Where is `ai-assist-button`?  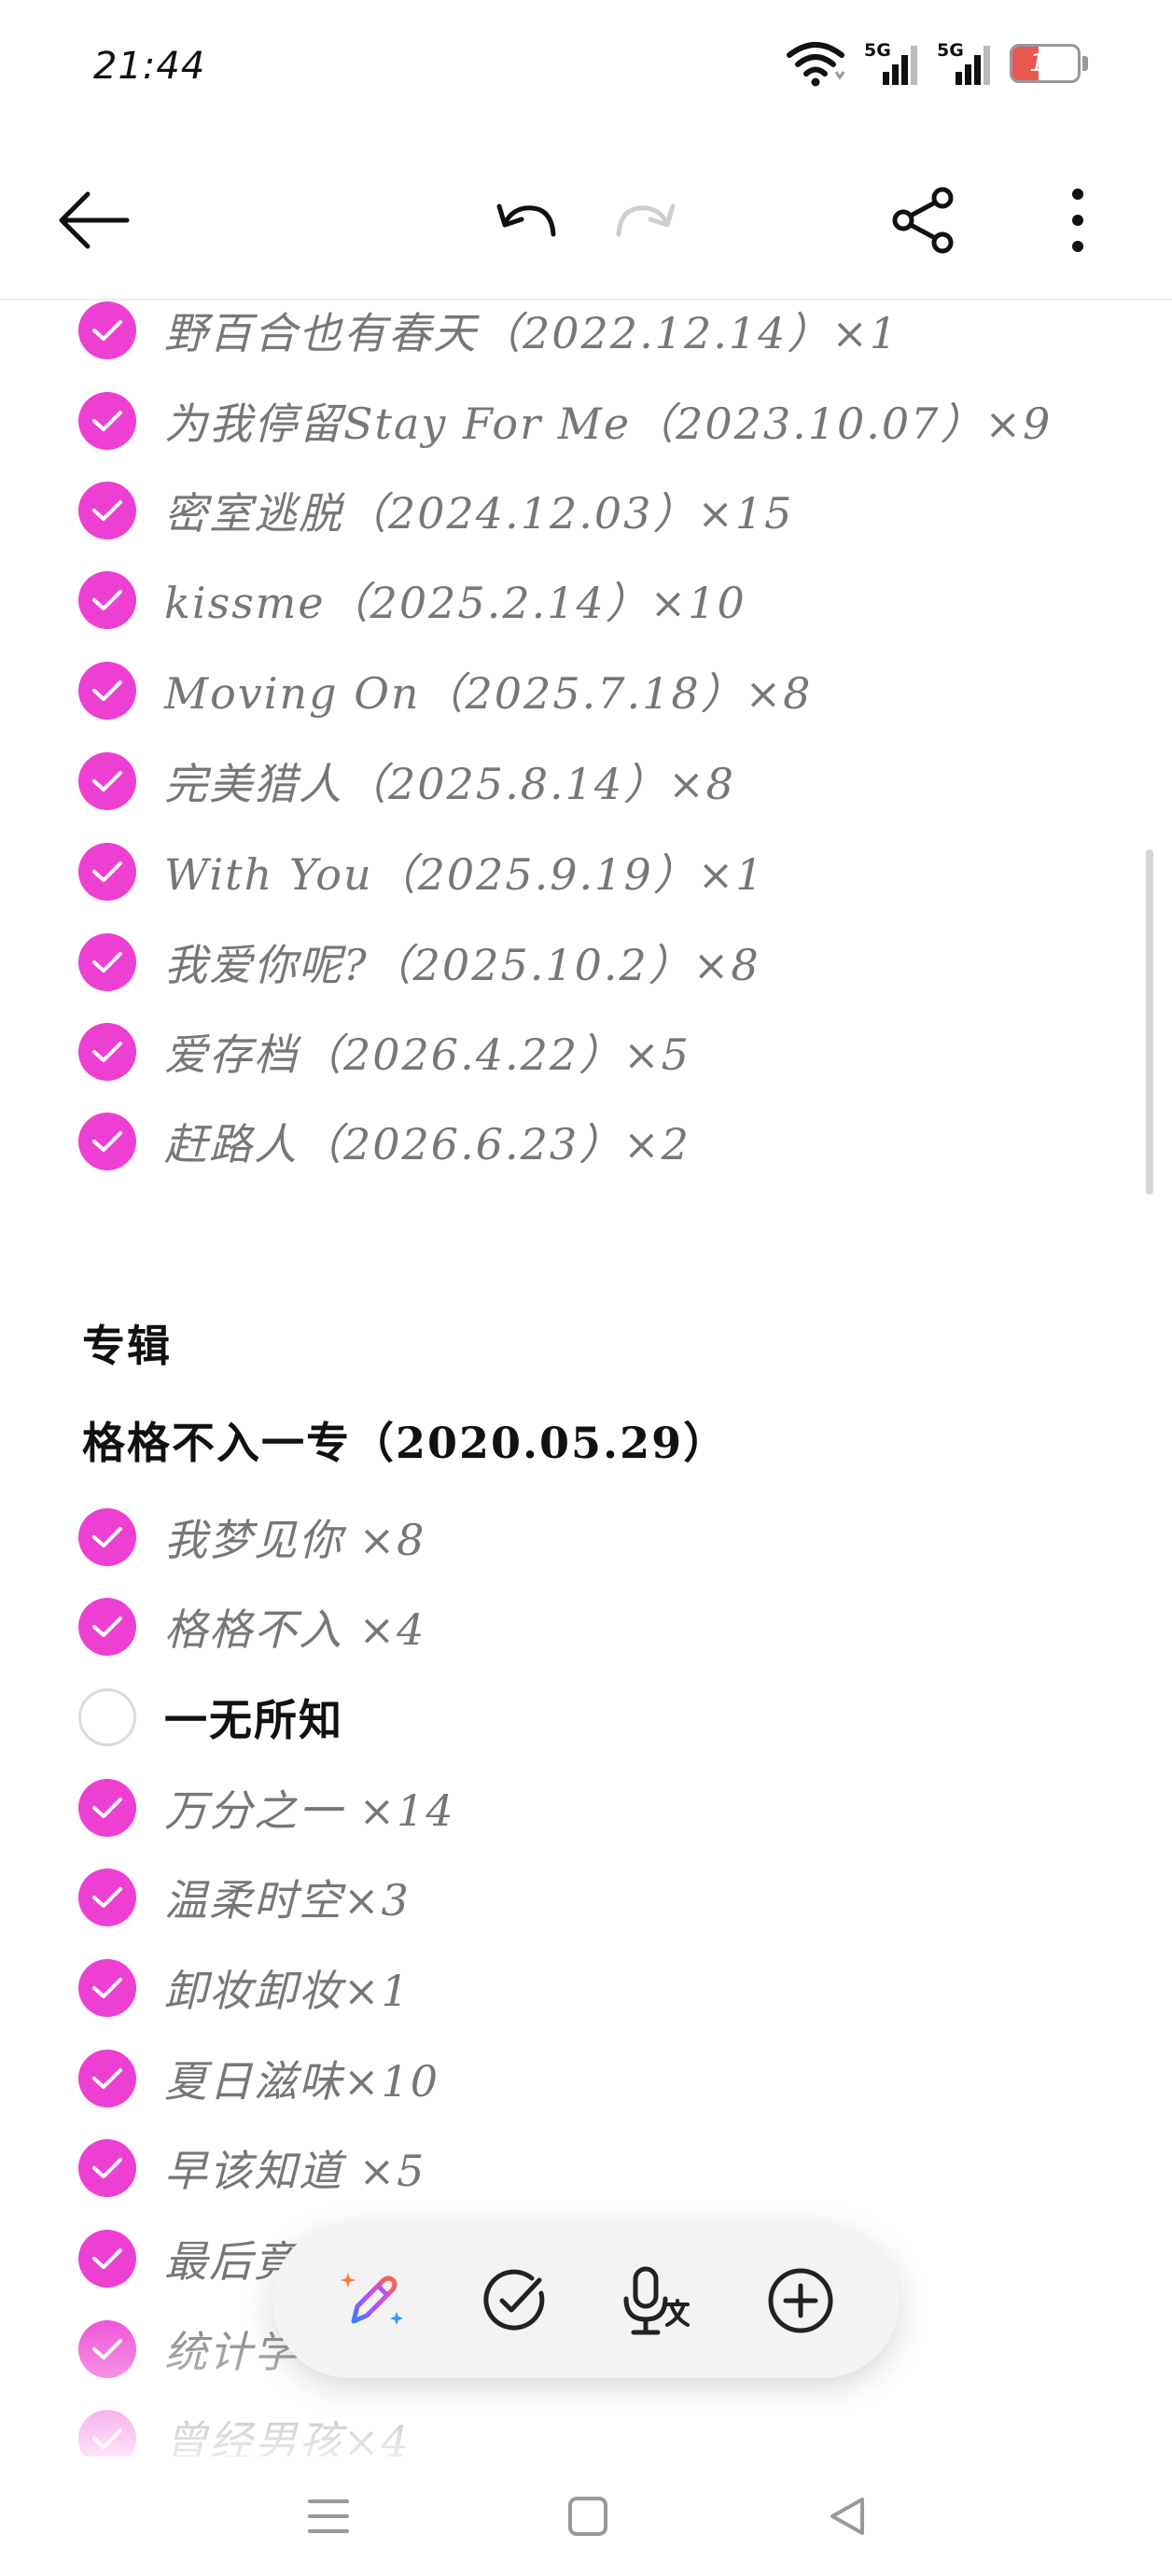 ai-assist-button is located at coordinates (372, 2300).